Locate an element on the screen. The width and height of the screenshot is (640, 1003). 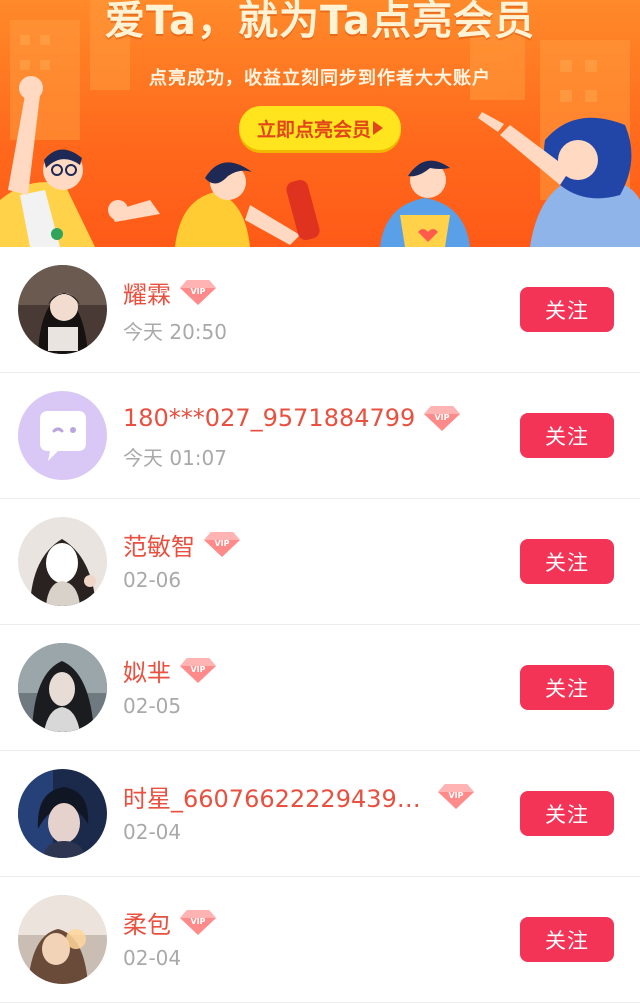
user-name: 耀霖 is located at coordinates (147, 292).